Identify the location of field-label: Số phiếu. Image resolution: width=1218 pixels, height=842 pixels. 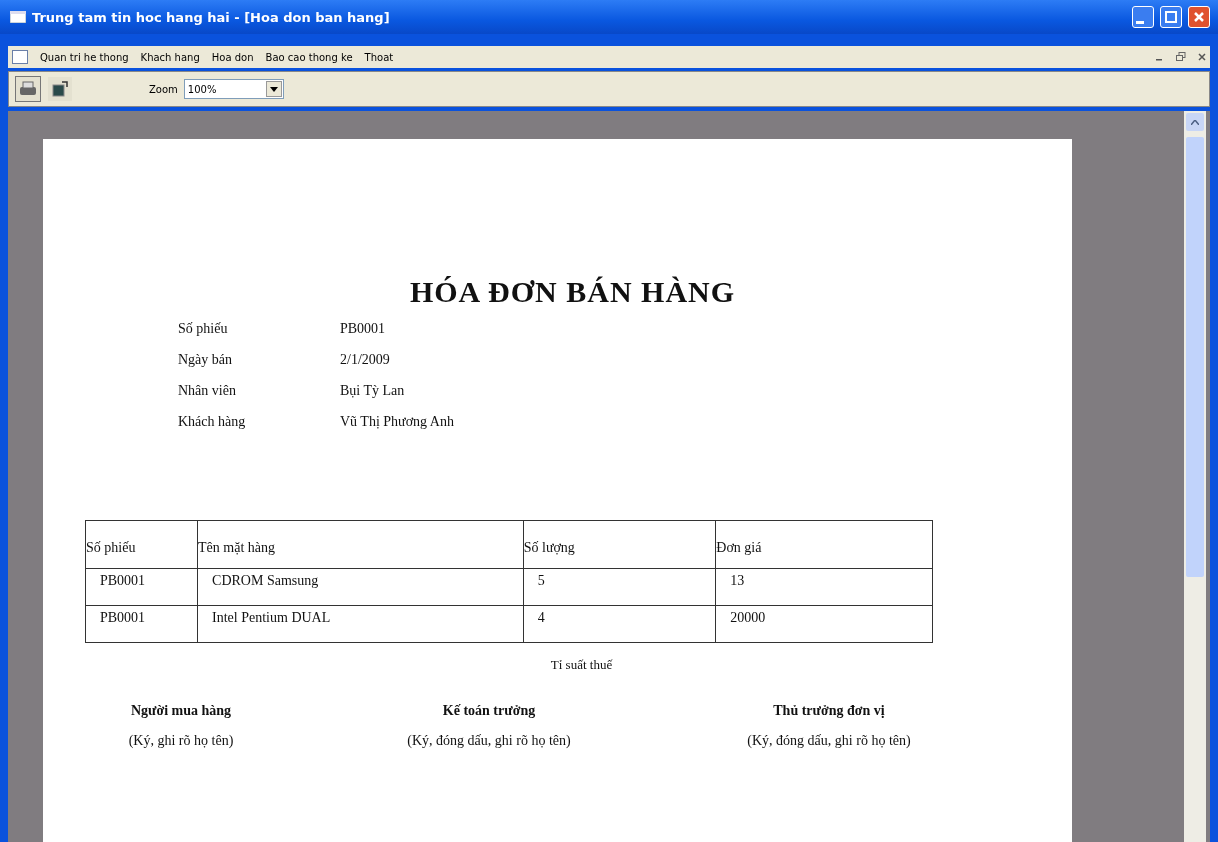
(203, 329).